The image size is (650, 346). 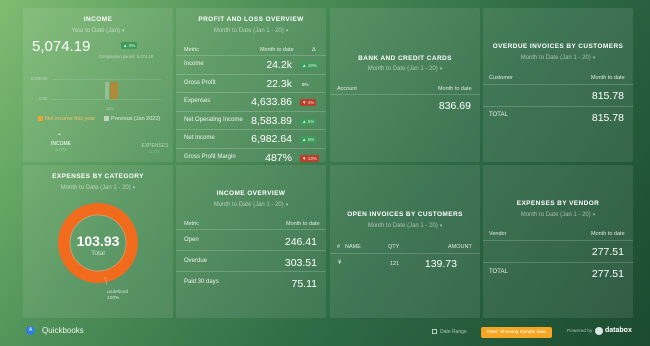 I want to click on legend-current: Net income this year, so click(x=66, y=119).